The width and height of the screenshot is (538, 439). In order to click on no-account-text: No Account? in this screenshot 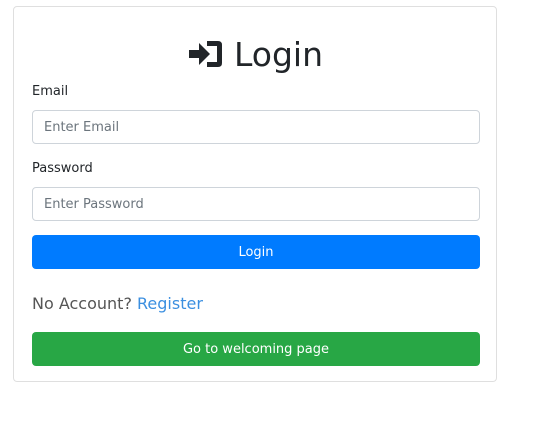, I will do `click(82, 303)`.